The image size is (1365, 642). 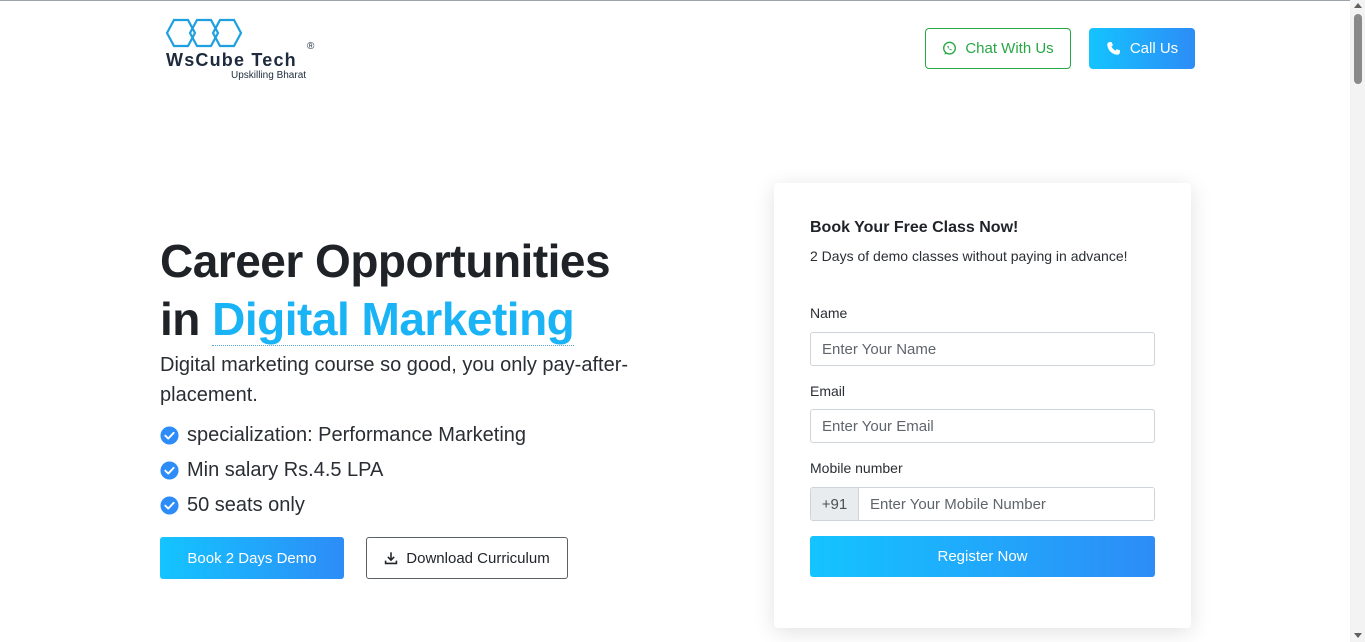 What do you see at coordinates (393, 319) in the screenshot?
I see `hero-title-accent: Digital Marketing` at bounding box center [393, 319].